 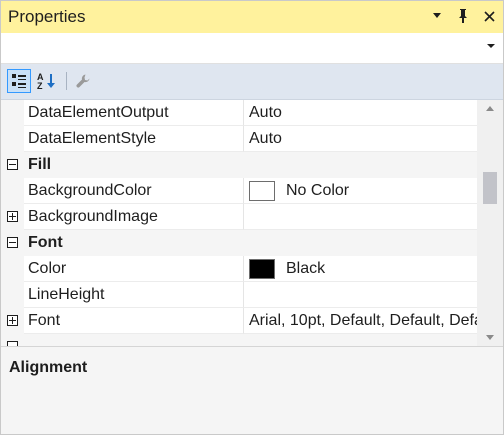 What do you see at coordinates (40, 85) in the screenshot?
I see `svg-text: Z` at bounding box center [40, 85].